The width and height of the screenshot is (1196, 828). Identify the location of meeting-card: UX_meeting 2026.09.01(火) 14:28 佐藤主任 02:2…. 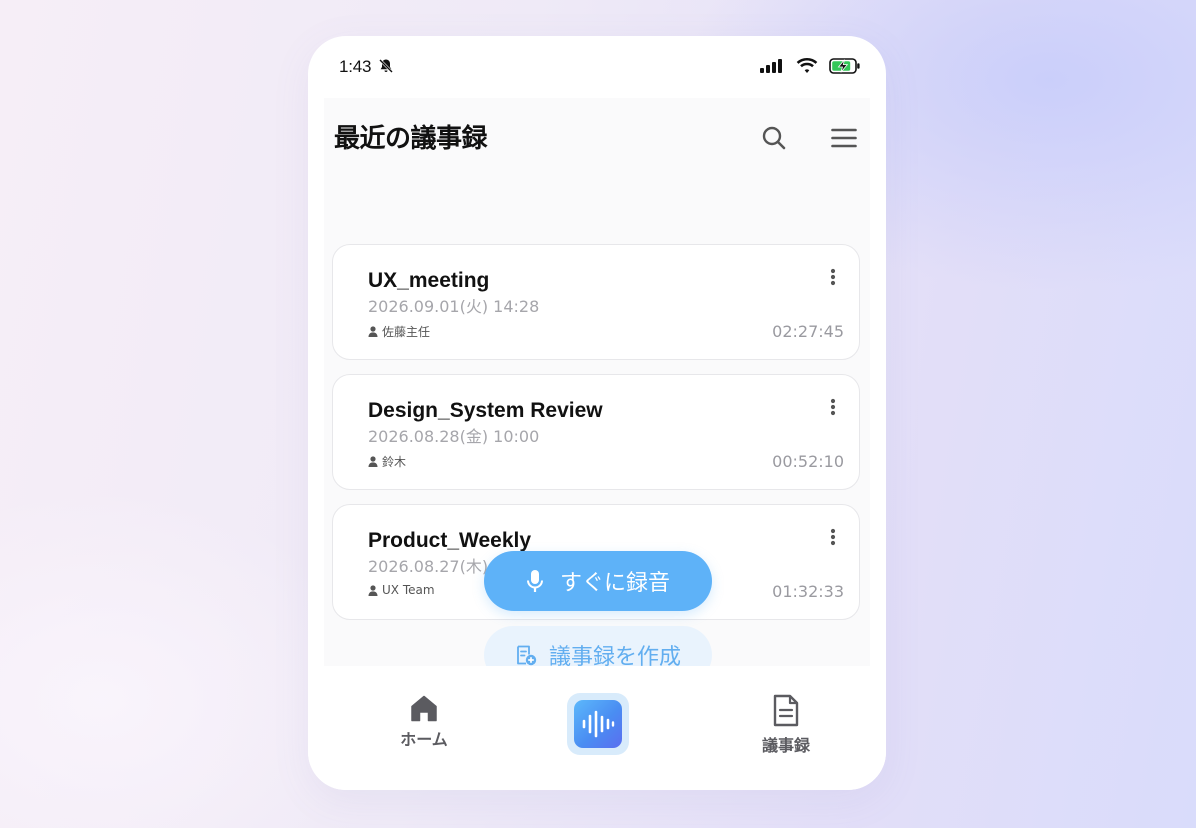
(596, 302).